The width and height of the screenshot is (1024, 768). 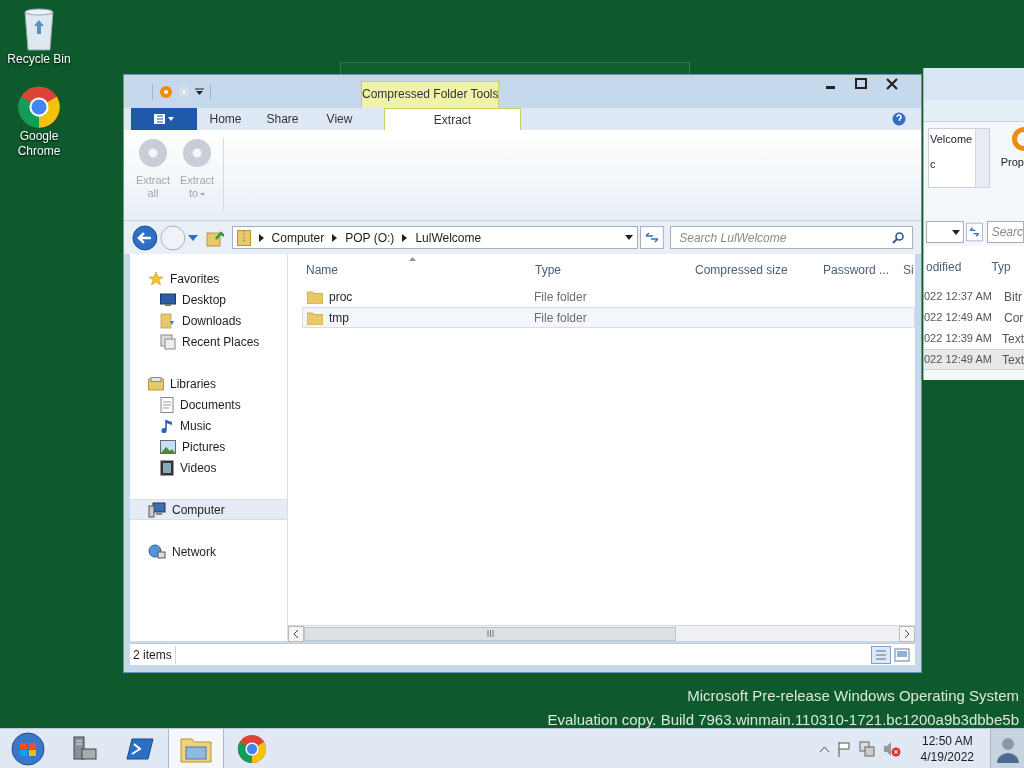 What do you see at coordinates (974, 296) in the screenshot?
I see `file-row: 022 12:37 AM Bitr` at bounding box center [974, 296].